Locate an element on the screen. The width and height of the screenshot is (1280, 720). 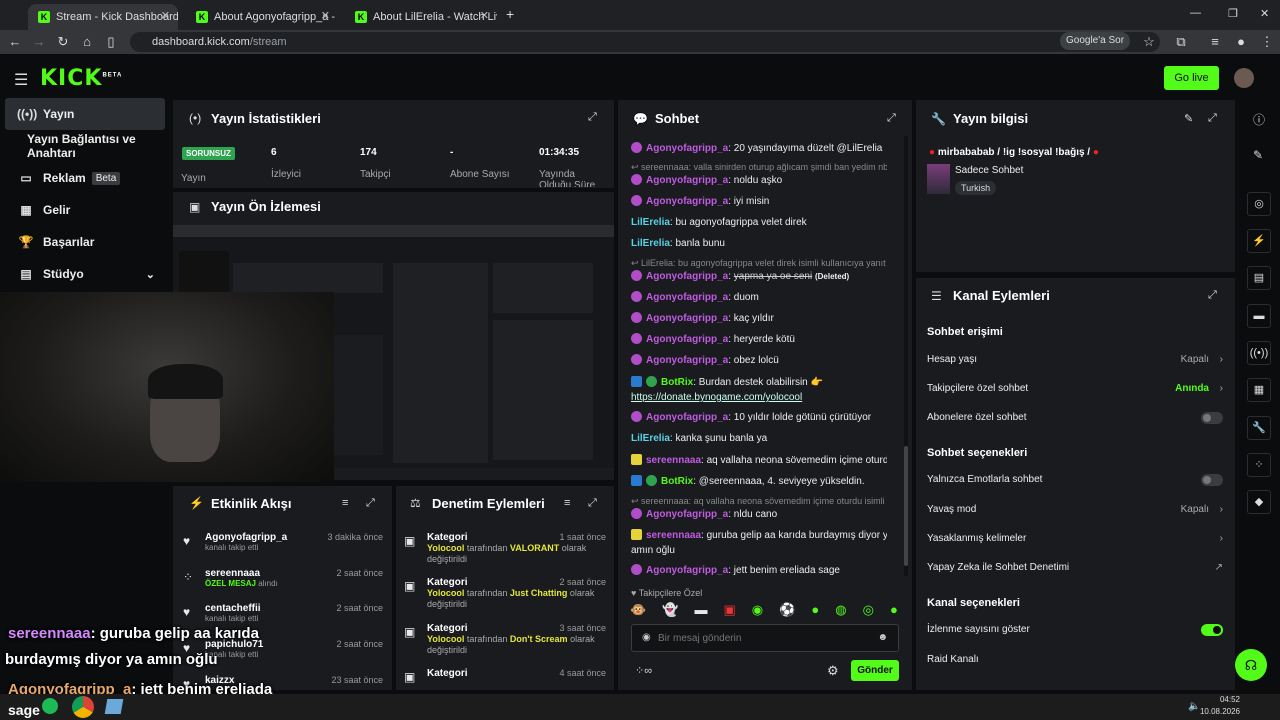
emote-icon: ◍ is located at coordinates (840, 612).